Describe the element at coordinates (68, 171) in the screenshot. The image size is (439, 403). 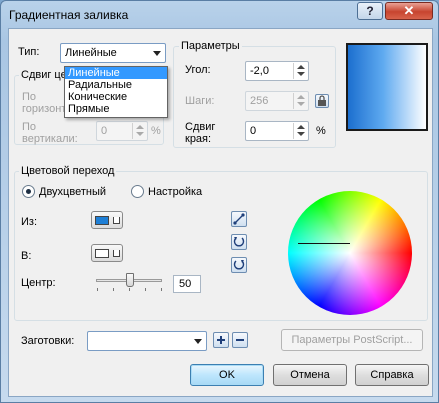
I see `color-blend-title: Цветовой переход` at that location.